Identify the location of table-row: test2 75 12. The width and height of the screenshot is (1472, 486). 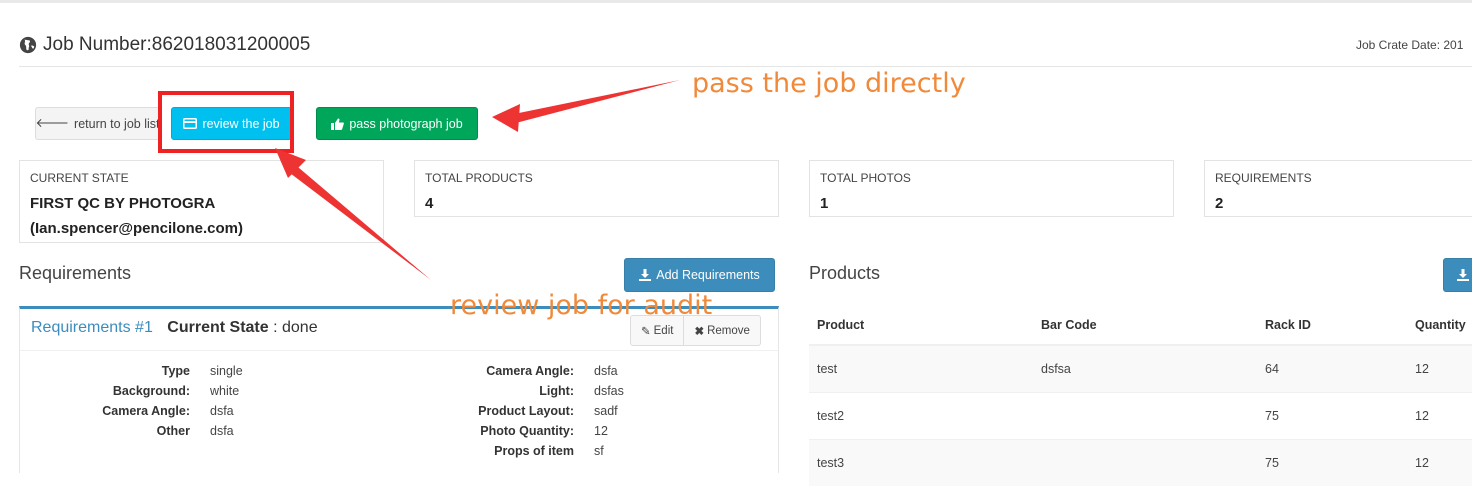
(1140, 416).